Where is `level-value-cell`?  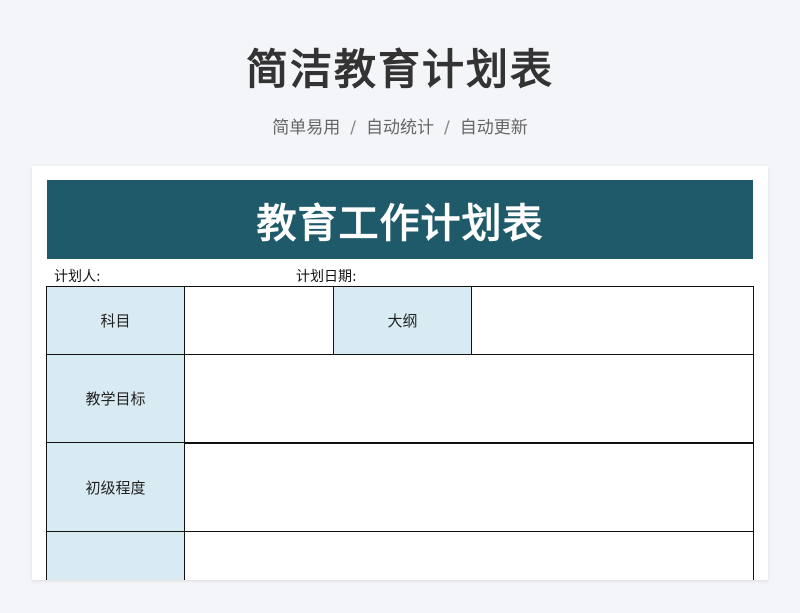 level-value-cell is located at coordinates (468, 487).